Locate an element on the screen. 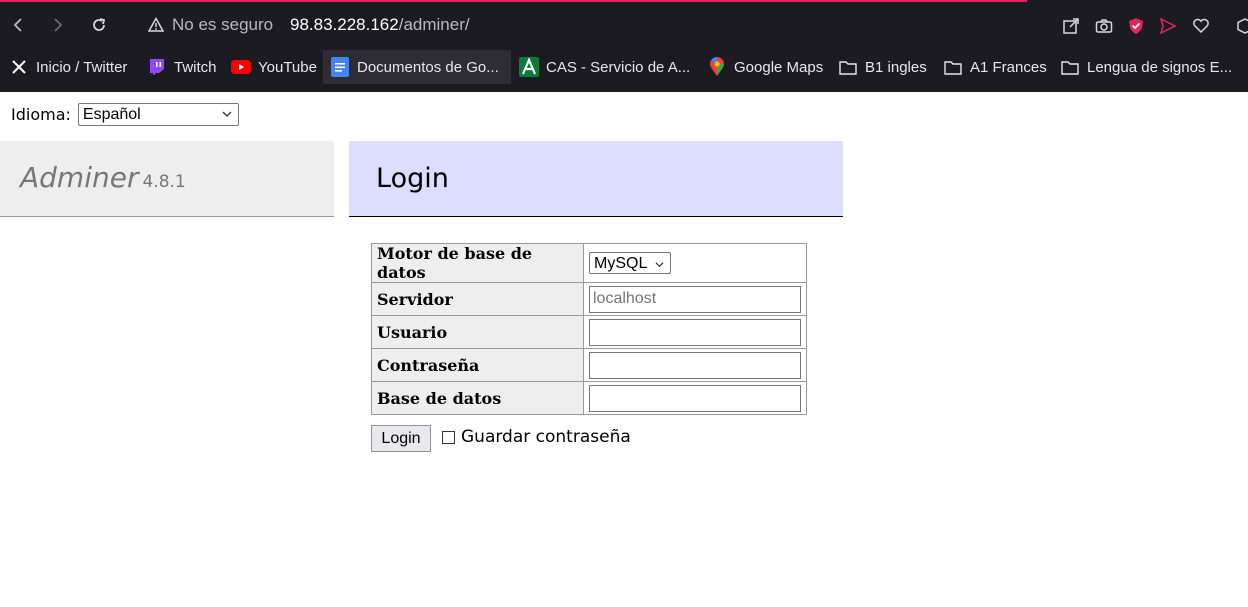  reload-icon is located at coordinates (99, 24).